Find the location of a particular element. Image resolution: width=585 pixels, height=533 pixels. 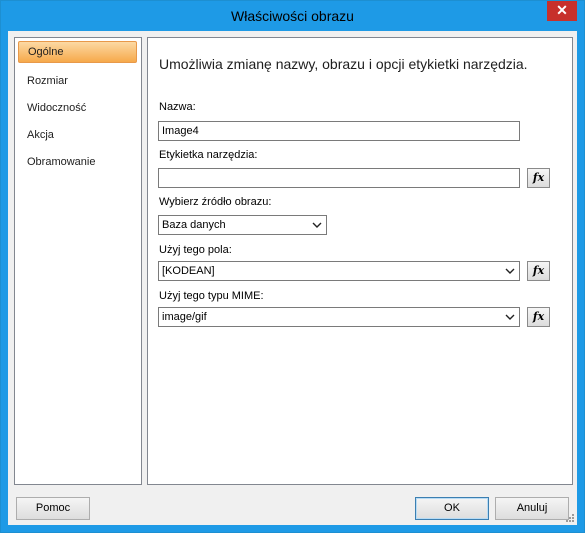

window-title: Właściwości obrazu is located at coordinates (292, 16).